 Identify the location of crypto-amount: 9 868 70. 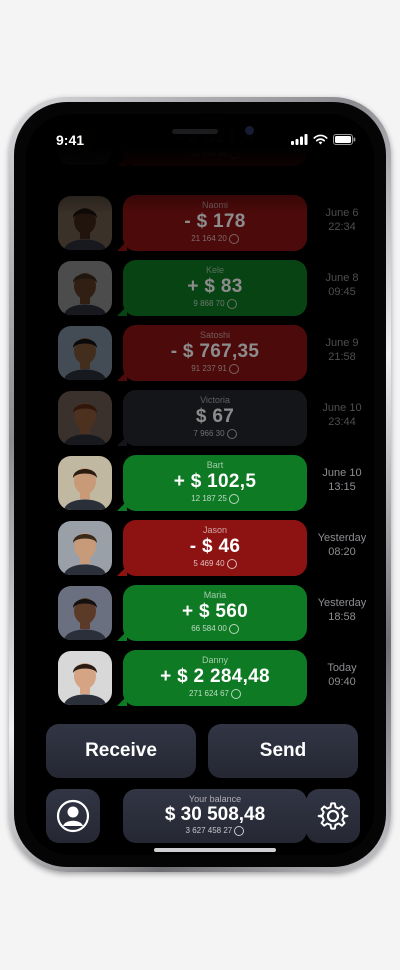
(215, 303).